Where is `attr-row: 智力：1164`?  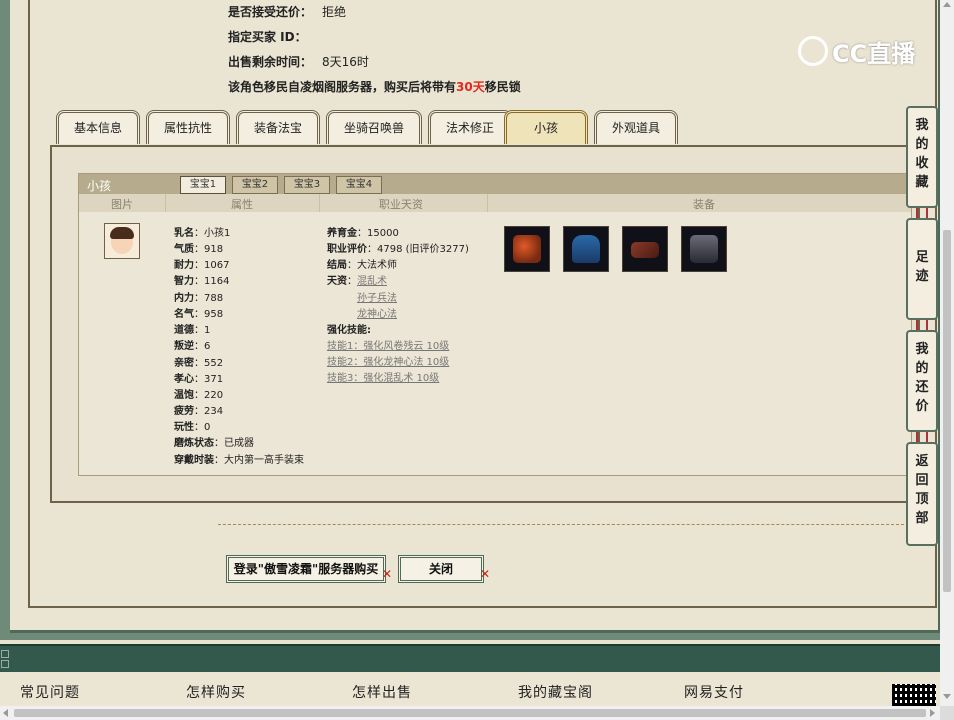
attr-row: 智力：1164 is located at coordinates (202, 281).